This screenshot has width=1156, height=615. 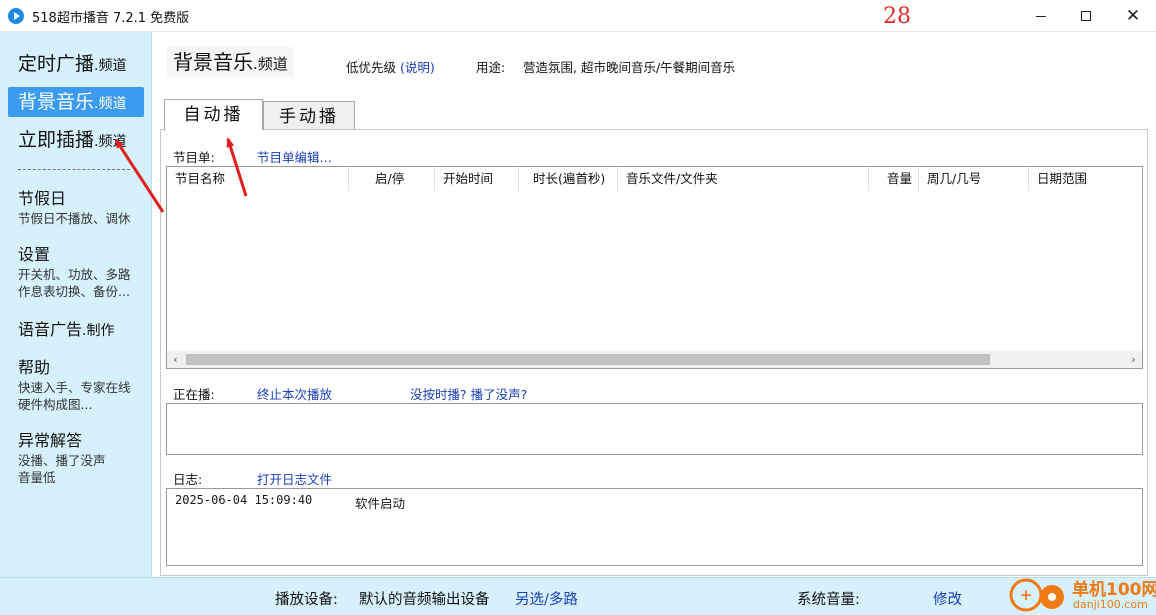 I want to click on open-log-file-link: 打开日志文件, so click(x=294, y=478).